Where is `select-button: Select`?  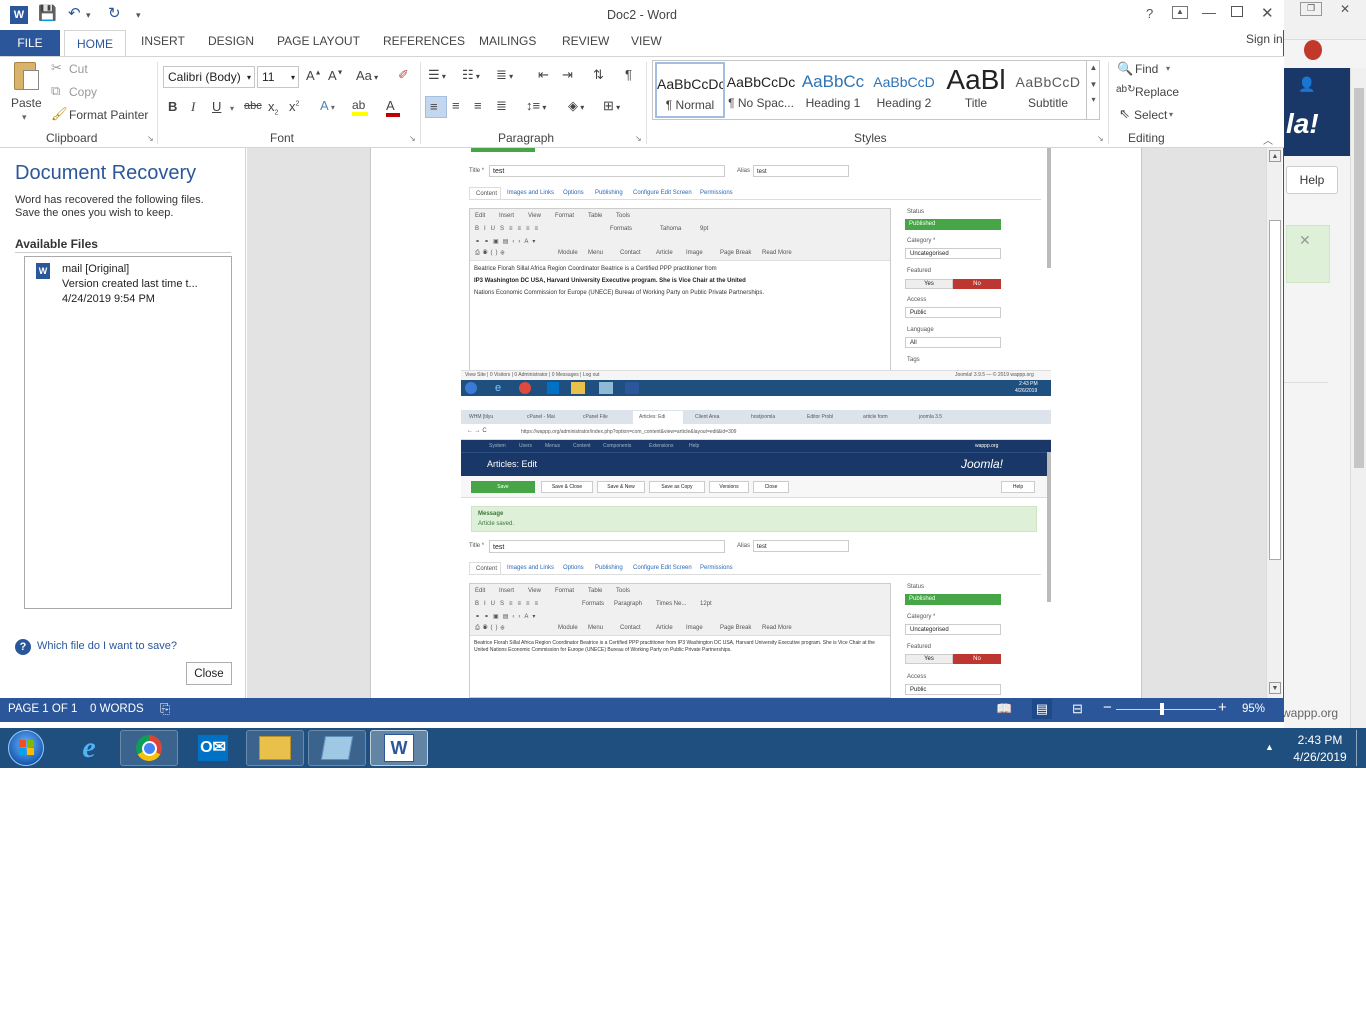
select-button: Select is located at coordinates (1150, 115).